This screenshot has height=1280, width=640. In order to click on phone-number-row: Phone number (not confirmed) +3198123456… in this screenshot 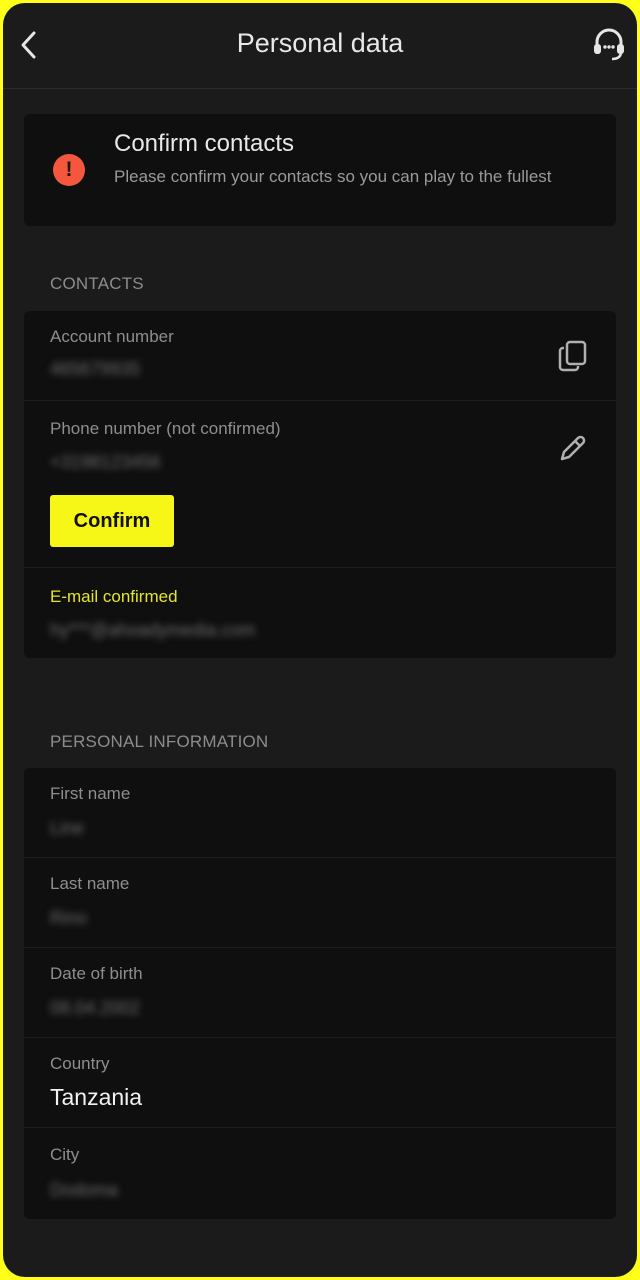, I will do `click(320, 484)`.